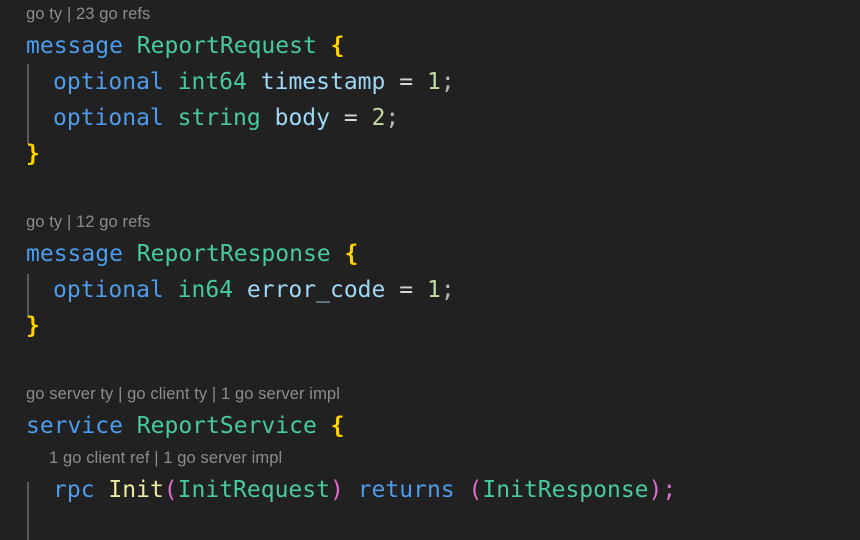 The width and height of the screenshot is (860, 540). Describe the element at coordinates (135, 490) in the screenshot. I see `rpc-name-init: Init` at that location.